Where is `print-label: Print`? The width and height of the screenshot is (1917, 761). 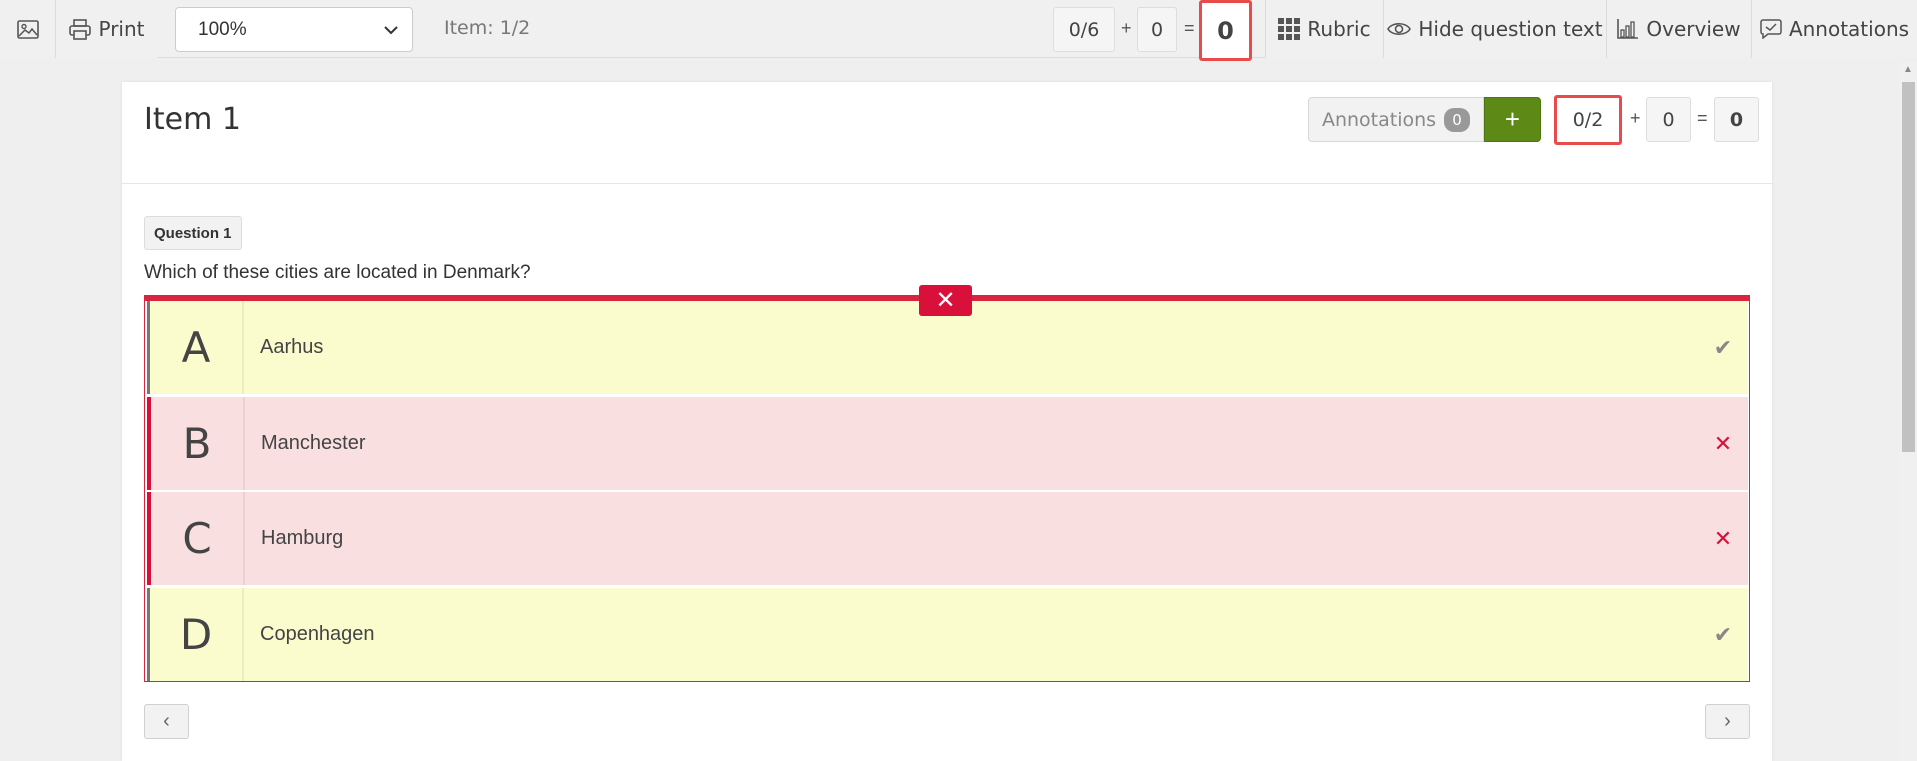
print-label: Print is located at coordinates (121, 29).